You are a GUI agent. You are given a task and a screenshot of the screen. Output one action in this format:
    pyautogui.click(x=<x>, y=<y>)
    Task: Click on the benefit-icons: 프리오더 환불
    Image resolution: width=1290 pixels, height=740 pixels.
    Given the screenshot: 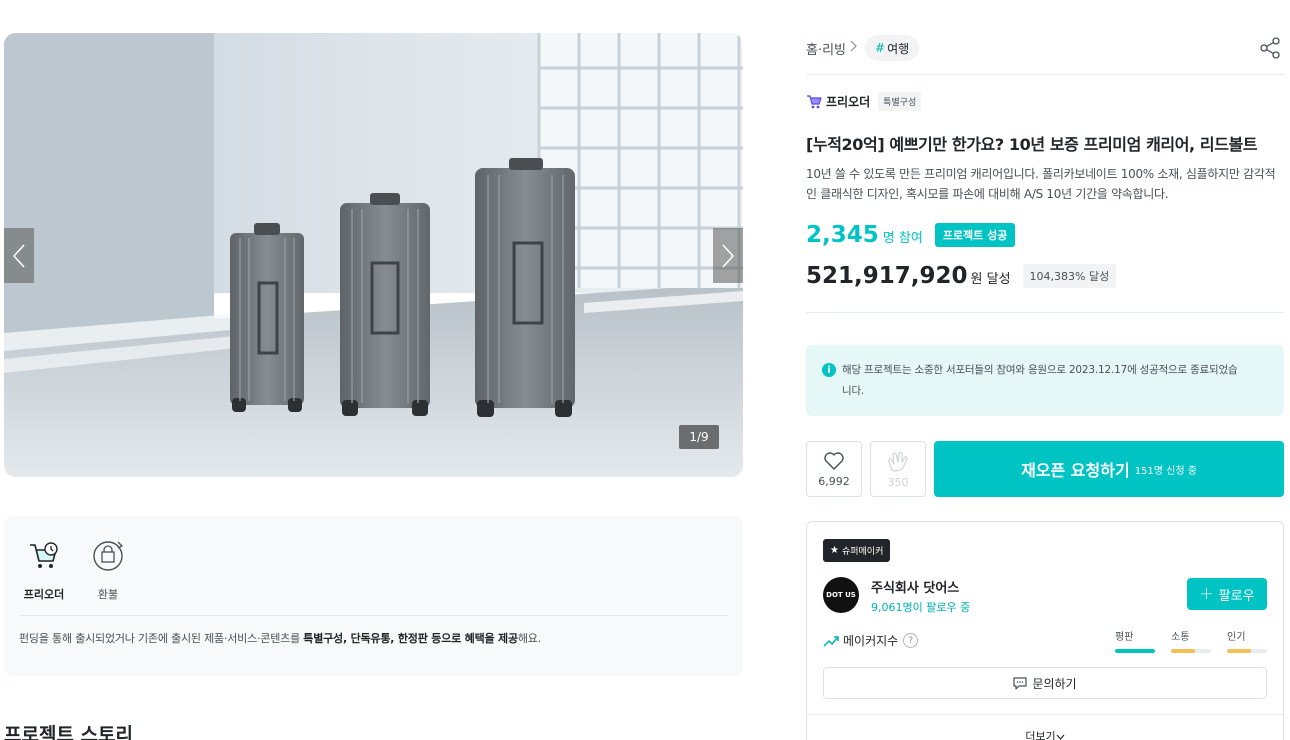 What is the action you would take?
    pyautogui.click(x=373, y=569)
    